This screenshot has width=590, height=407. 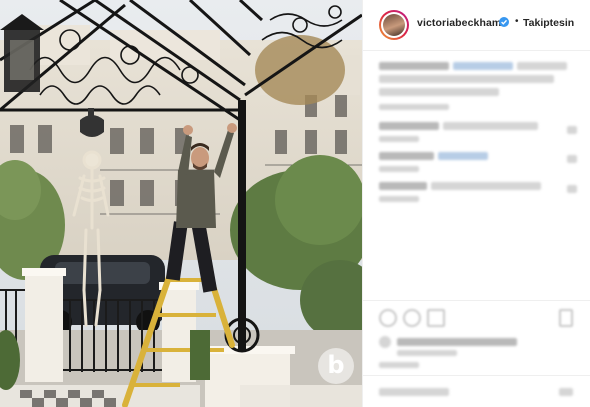 What do you see at coordinates (385, 342) in the screenshot?
I see `liker-avatar-blur` at bounding box center [385, 342].